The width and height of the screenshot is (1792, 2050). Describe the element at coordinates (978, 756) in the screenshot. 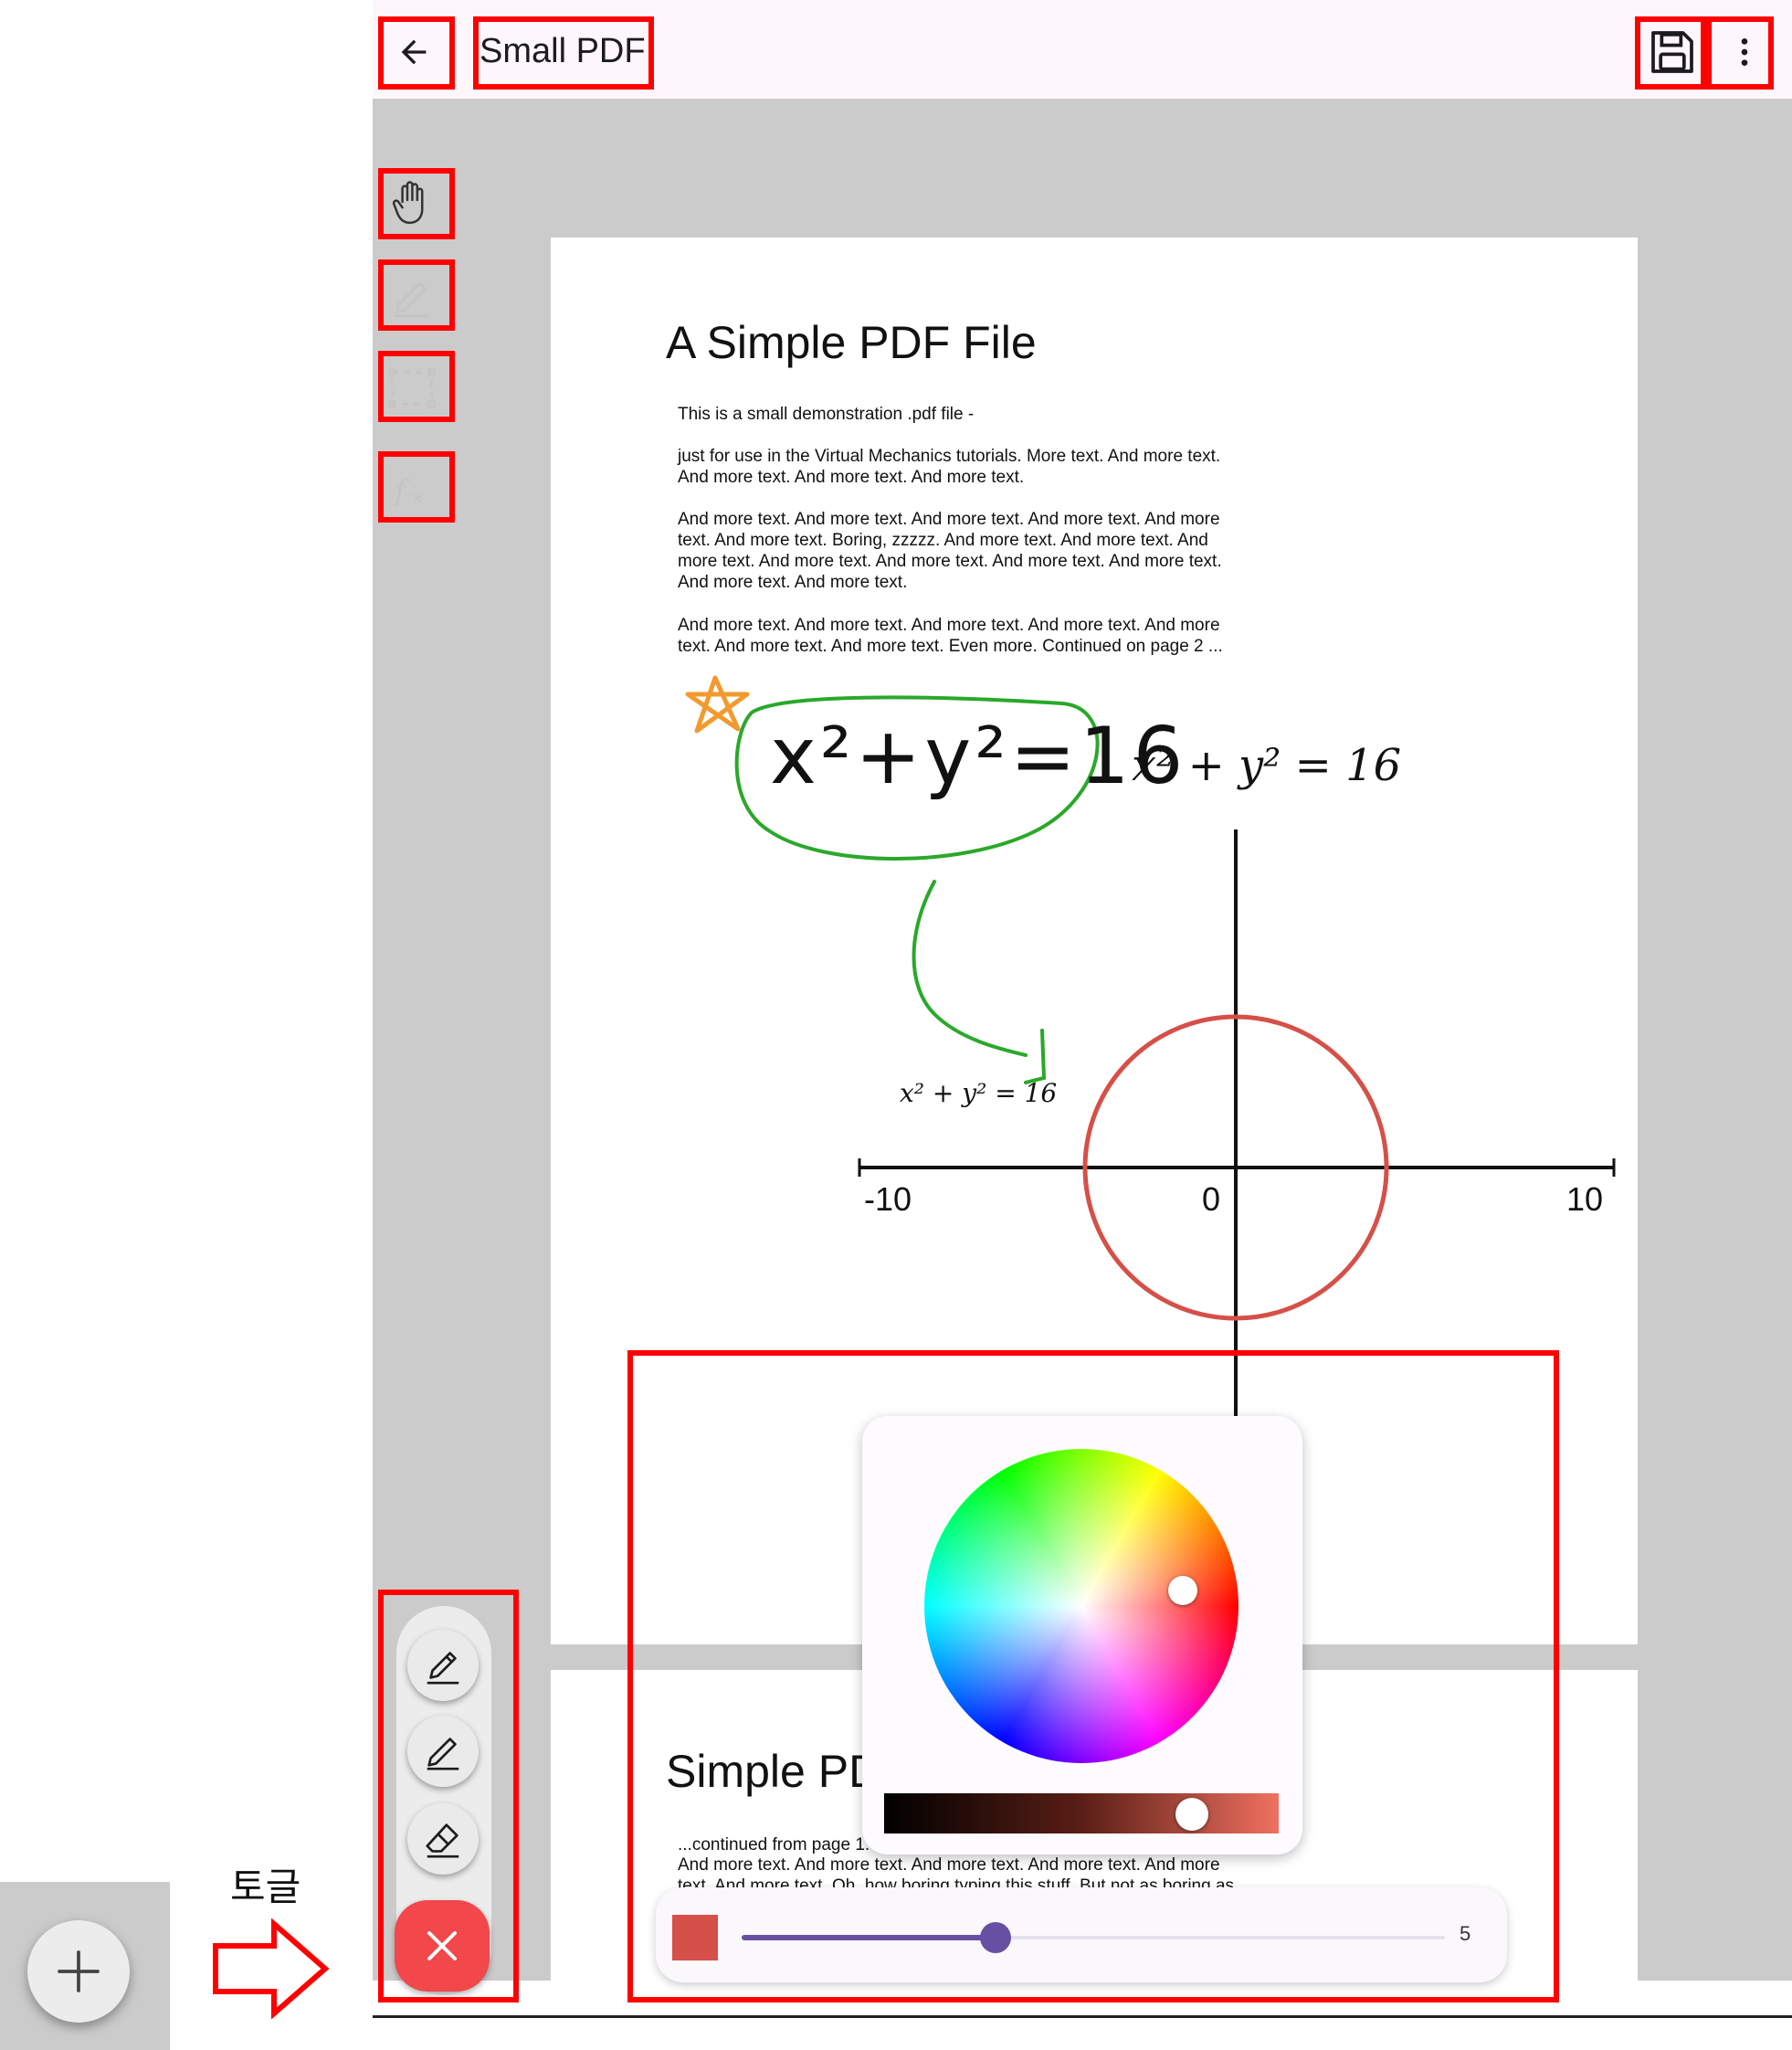

I see `handwritten-equation: x²+y²=16` at that location.